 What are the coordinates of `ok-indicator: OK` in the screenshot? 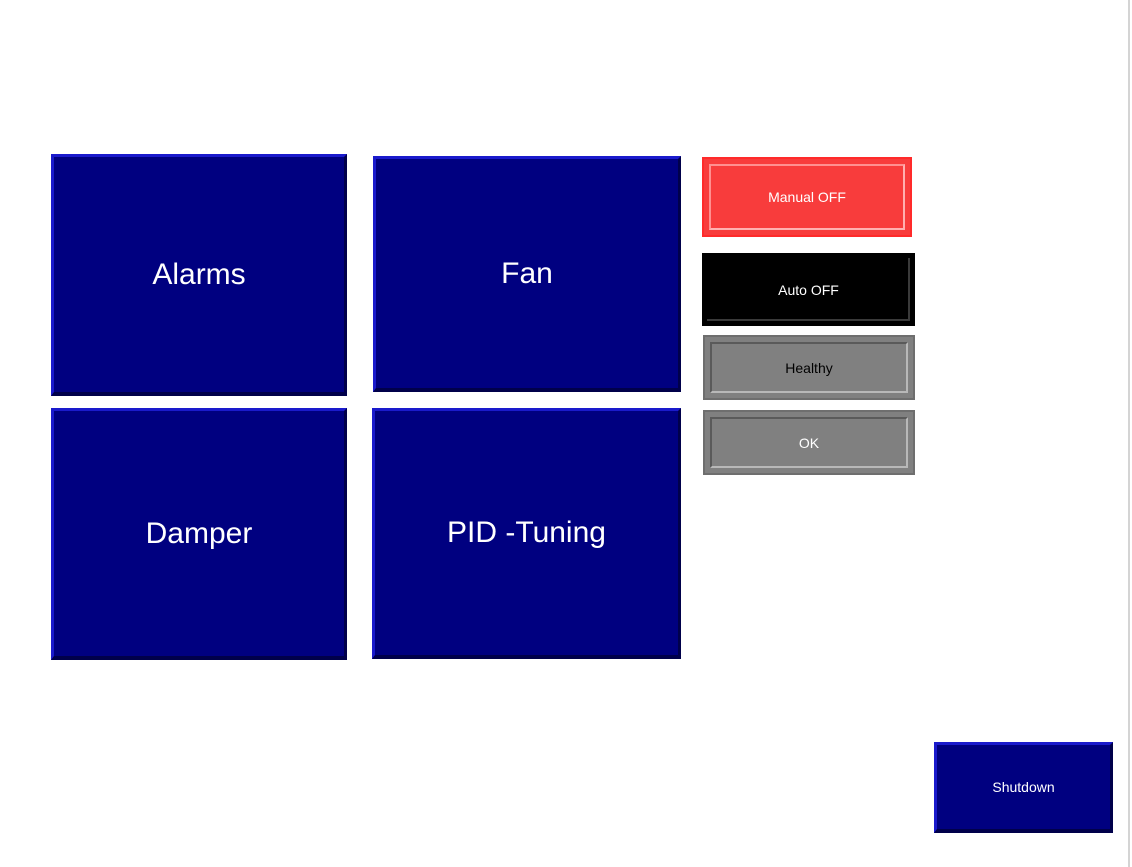 It's located at (809, 442).